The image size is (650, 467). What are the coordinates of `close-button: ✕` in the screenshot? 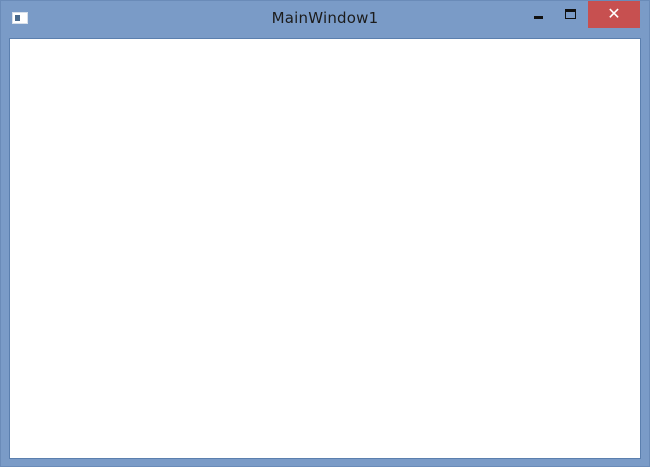 It's located at (614, 14).